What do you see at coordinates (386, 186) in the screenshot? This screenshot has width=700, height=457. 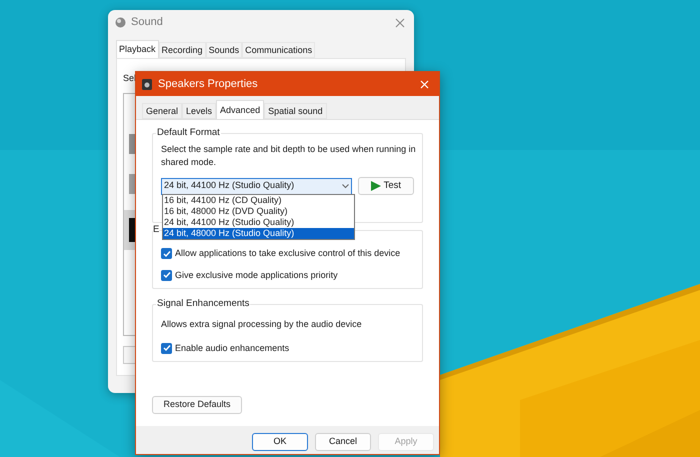 I see `test-button: Test` at bounding box center [386, 186].